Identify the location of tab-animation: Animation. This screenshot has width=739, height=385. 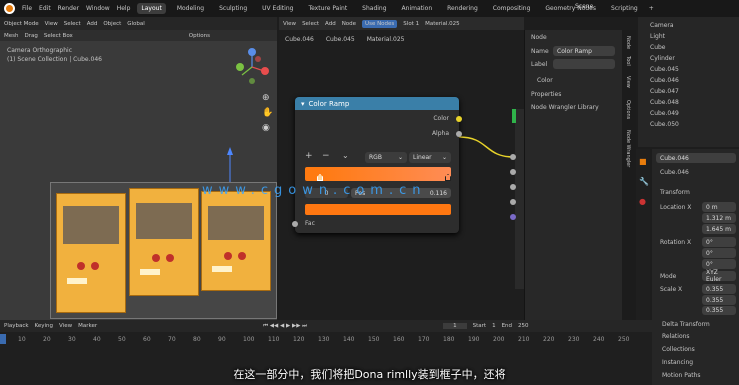
(417, 8).